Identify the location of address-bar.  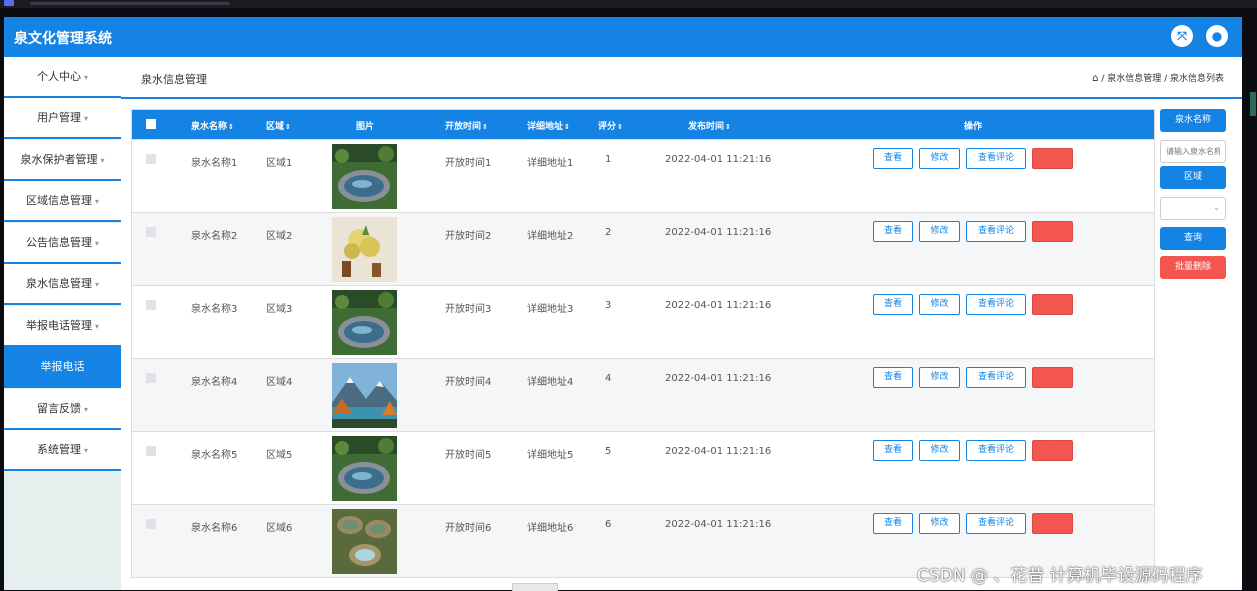
(130, 3).